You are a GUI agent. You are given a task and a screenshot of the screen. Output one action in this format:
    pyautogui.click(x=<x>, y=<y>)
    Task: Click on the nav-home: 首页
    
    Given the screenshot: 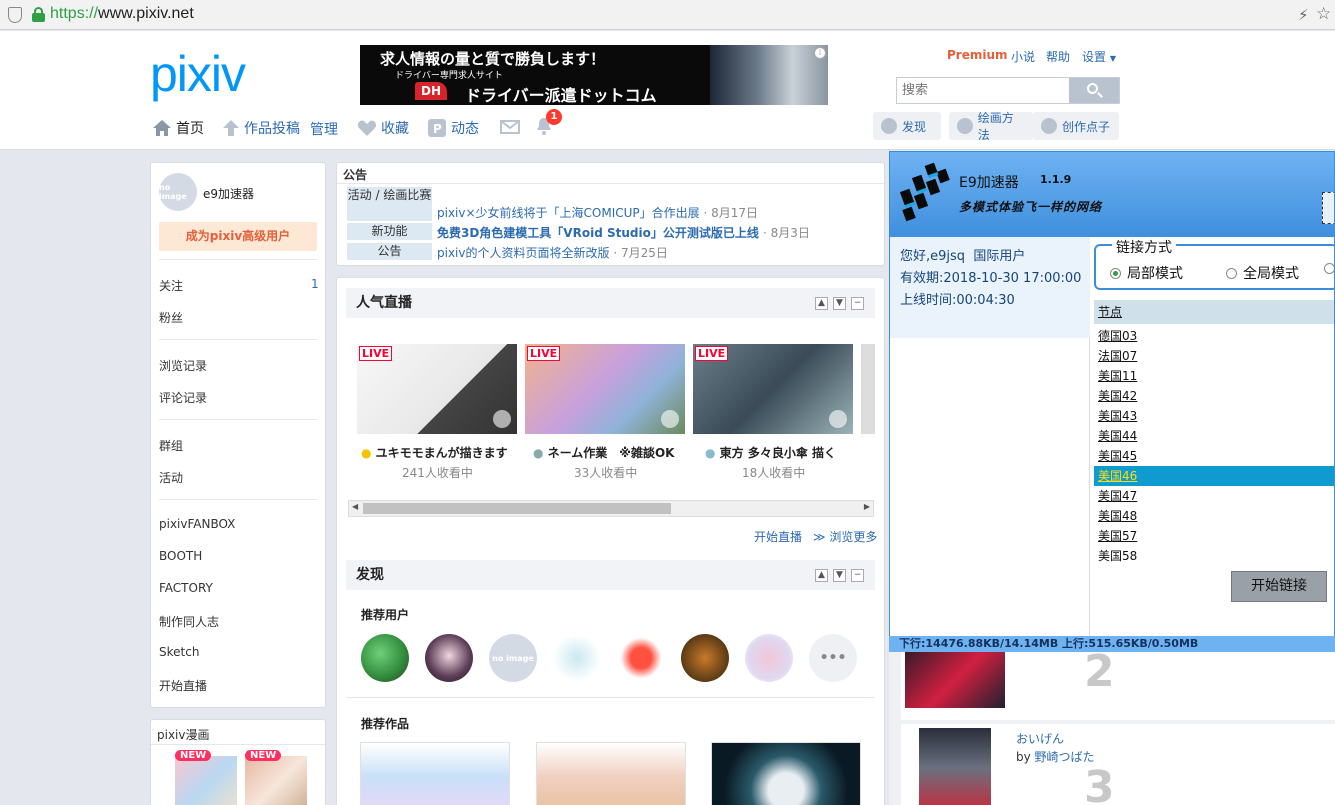 What is the action you would take?
    pyautogui.click(x=178, y=128)
    